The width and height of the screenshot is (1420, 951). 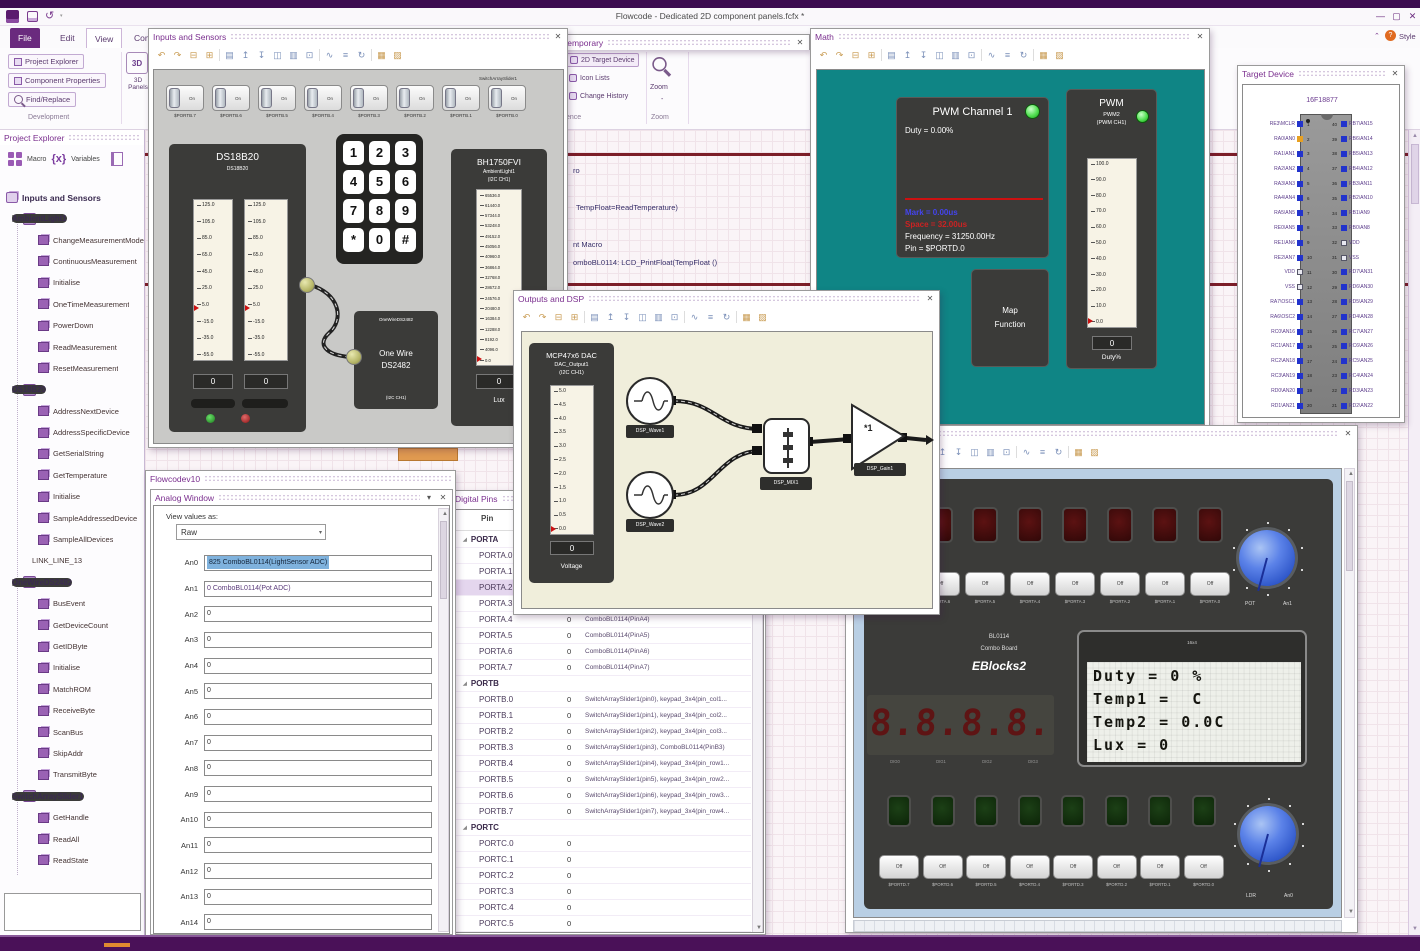 I want to click on keypad-key-4: 4, so click(x=353, y=182).